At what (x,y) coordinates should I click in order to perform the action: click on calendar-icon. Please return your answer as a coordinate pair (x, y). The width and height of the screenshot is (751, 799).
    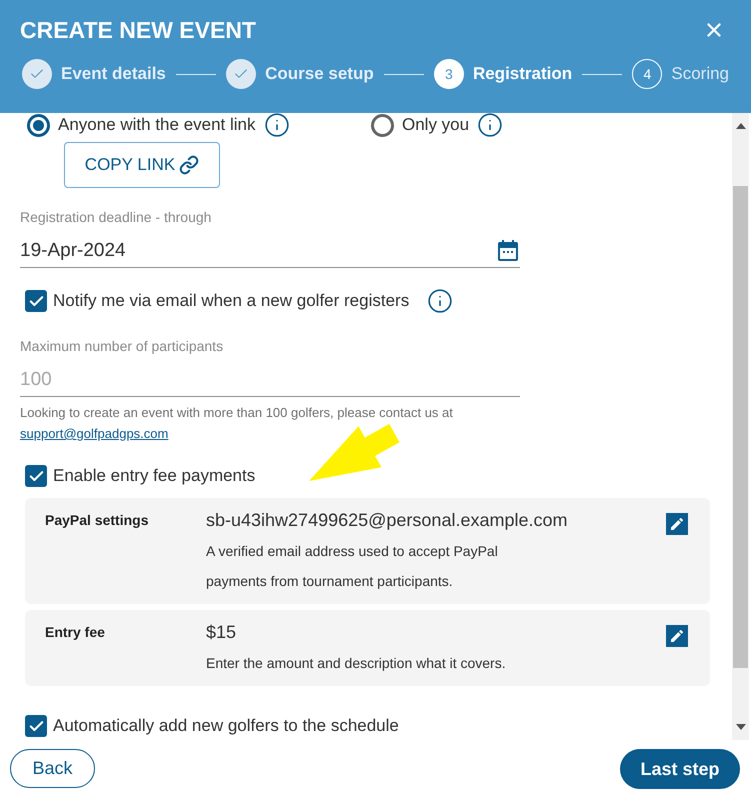
    Looking at the image, I should click on (508, 250).